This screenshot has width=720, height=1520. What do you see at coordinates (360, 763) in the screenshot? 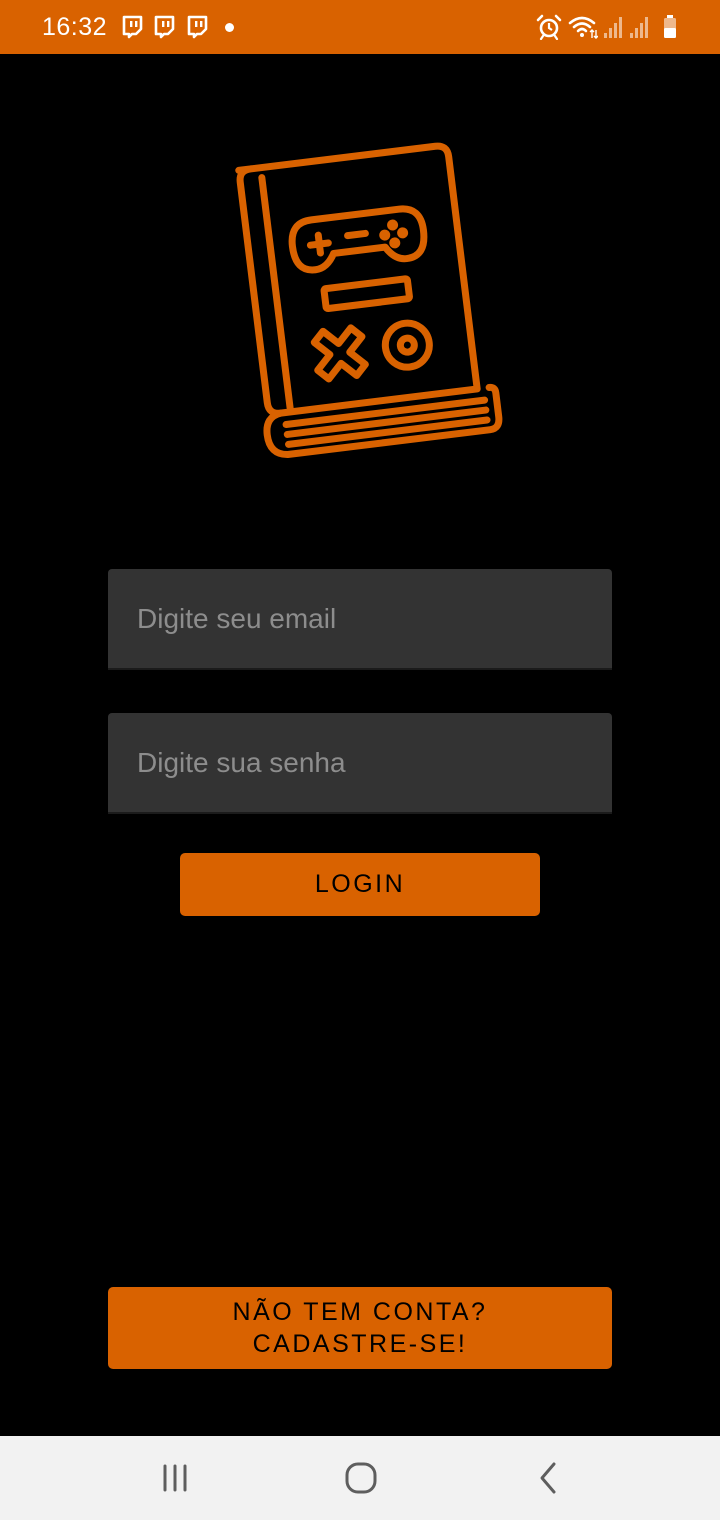
I see `password-field` at bounding box center [360, 763].